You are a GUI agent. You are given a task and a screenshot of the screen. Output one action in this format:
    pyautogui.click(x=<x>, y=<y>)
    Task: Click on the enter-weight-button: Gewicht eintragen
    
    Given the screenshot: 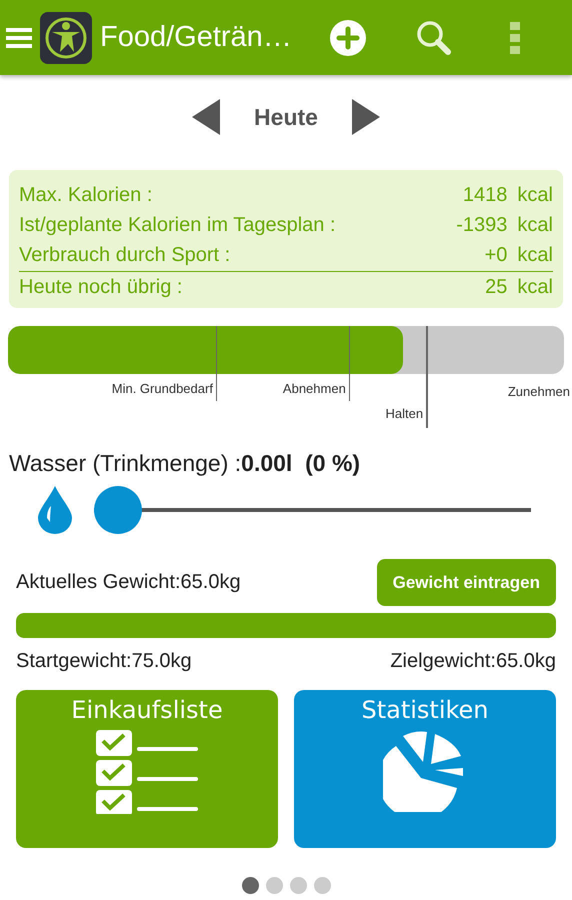 What is the action you would take?
    pyautogui.click(x=466, y=582)
    